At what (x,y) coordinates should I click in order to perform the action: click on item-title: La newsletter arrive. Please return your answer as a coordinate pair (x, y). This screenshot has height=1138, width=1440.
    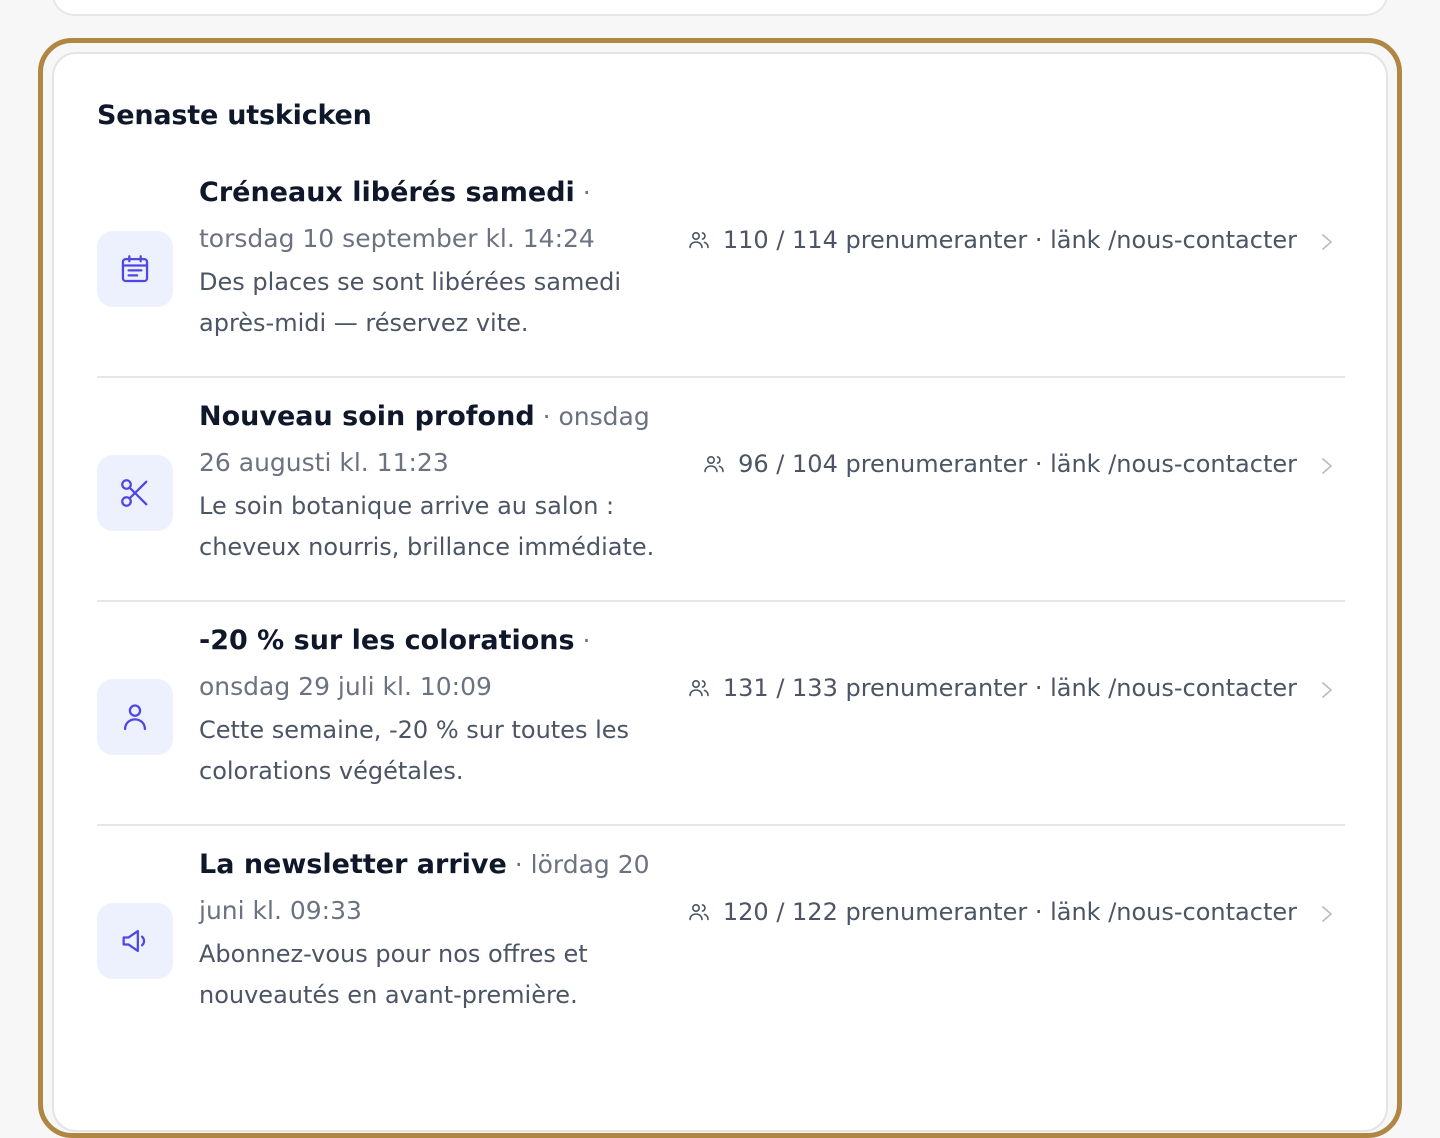
    Looking at the image, I should click on (353, 864).